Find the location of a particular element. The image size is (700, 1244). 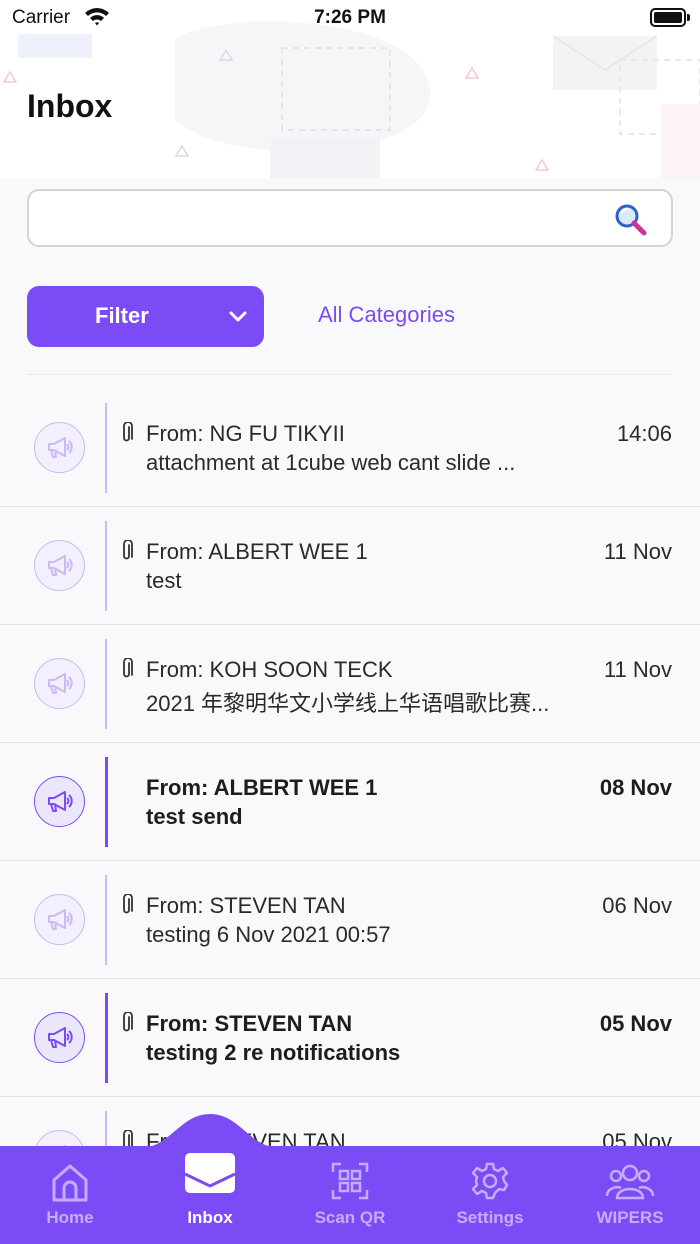

tab-home: Home is located at coordinates (70, 1195).